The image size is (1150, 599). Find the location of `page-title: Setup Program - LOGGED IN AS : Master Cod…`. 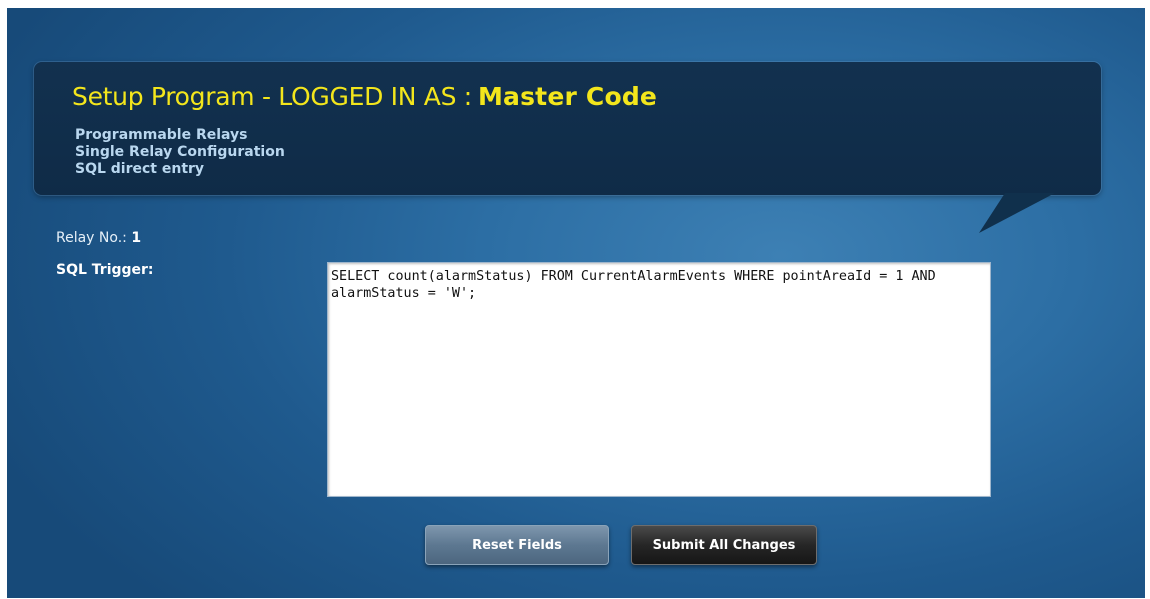

page-title: Setup Program - LOGGED IN AS : Master Cod… is located at coordinates (364, 96).